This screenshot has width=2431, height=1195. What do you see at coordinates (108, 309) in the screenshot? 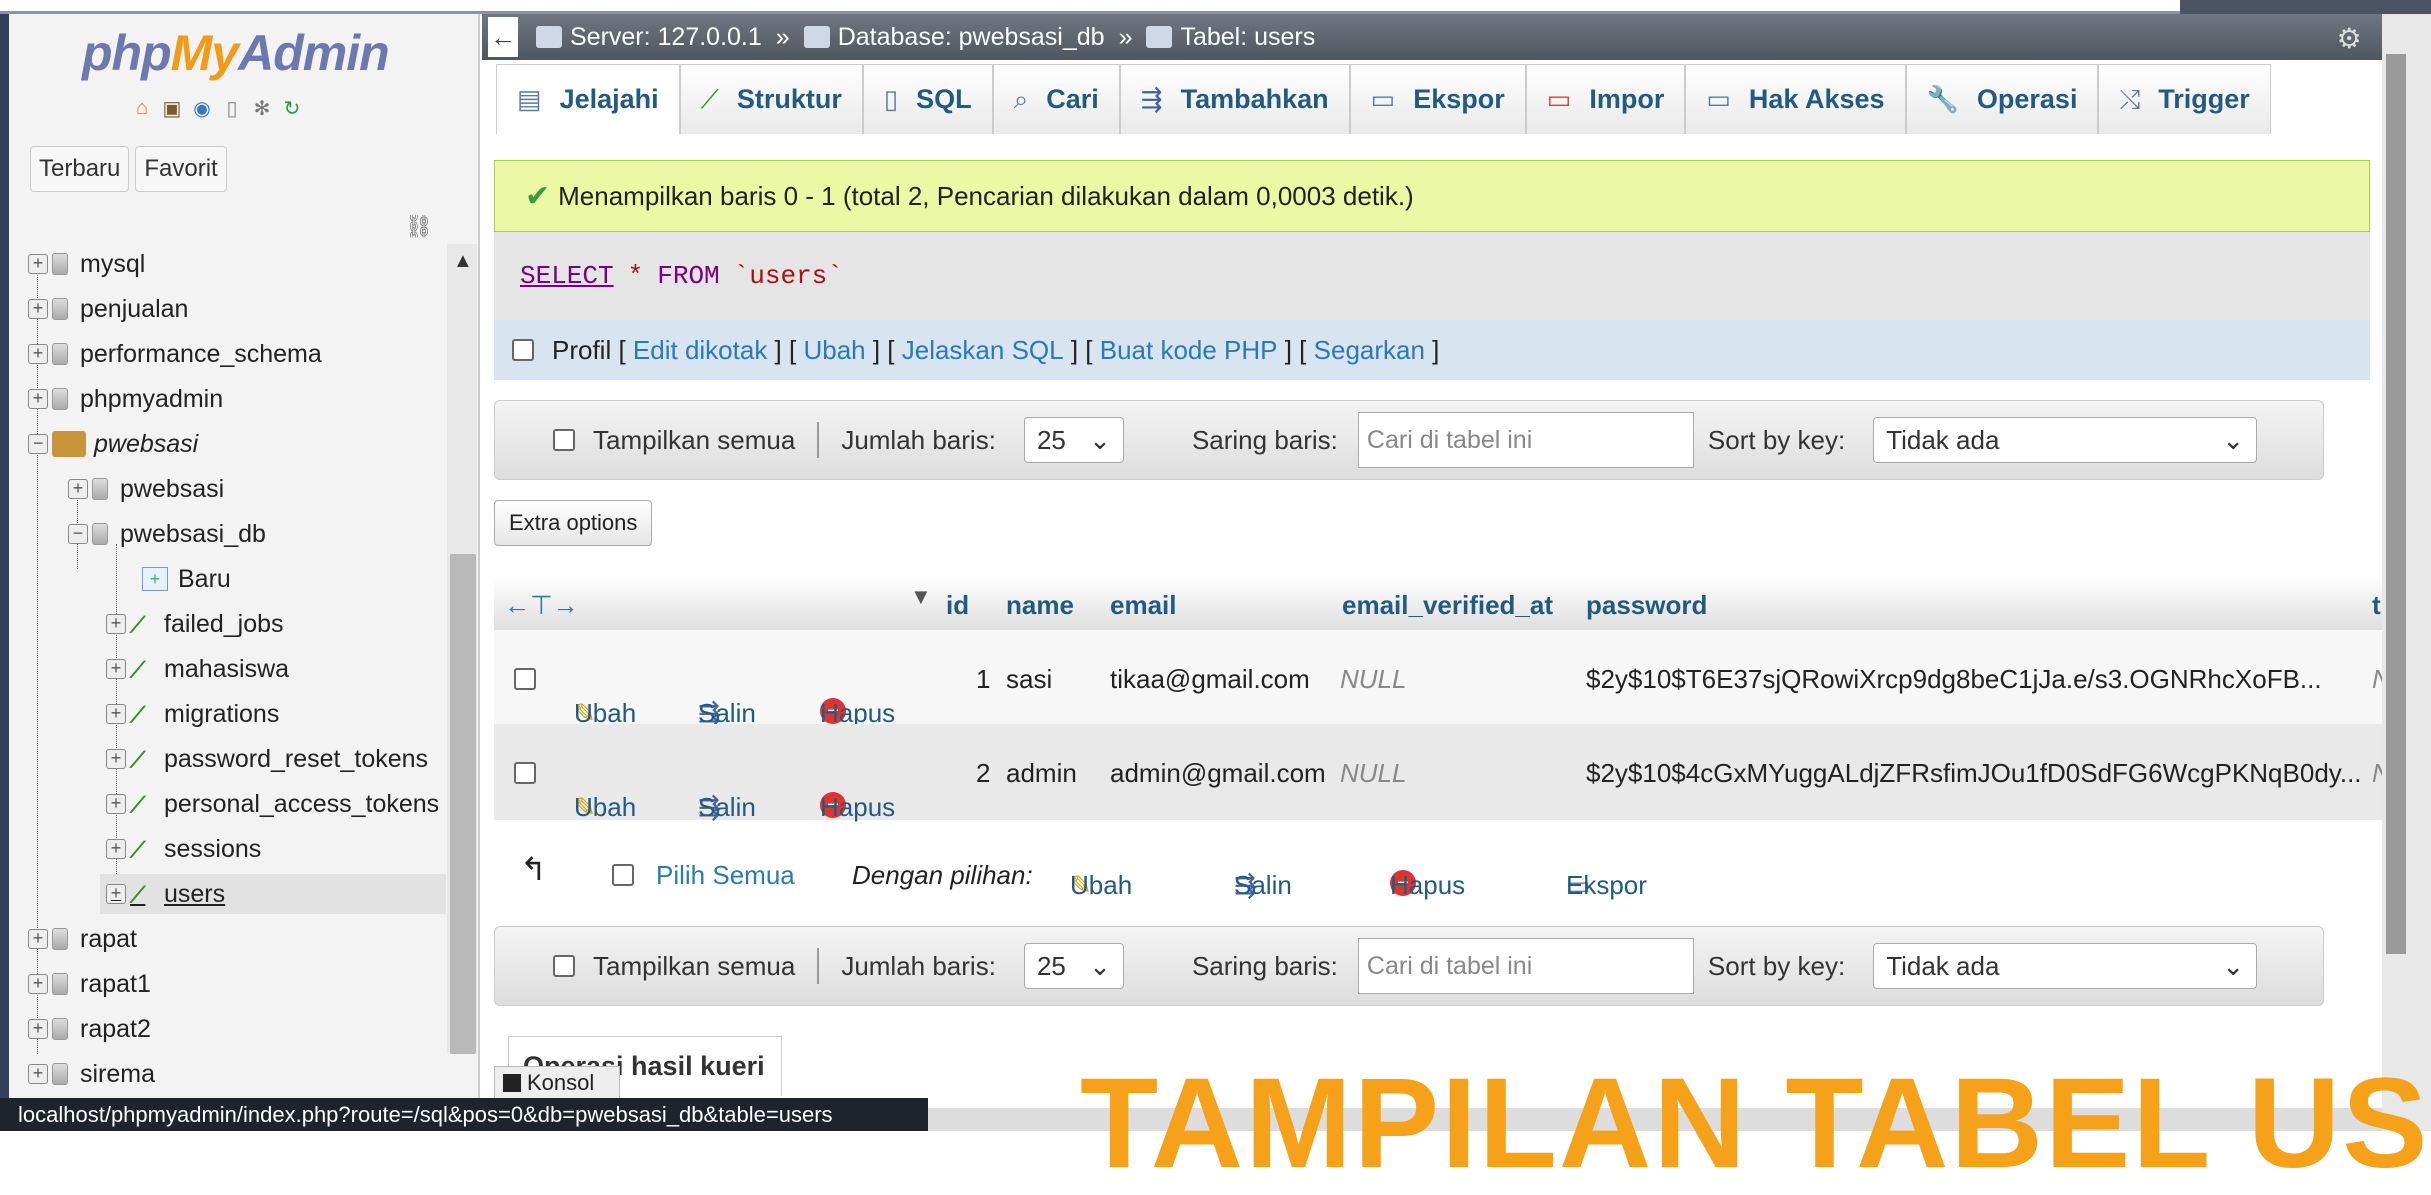
I see `tree-item-penjualan: + penjualan` at bounding box center [108, 309].